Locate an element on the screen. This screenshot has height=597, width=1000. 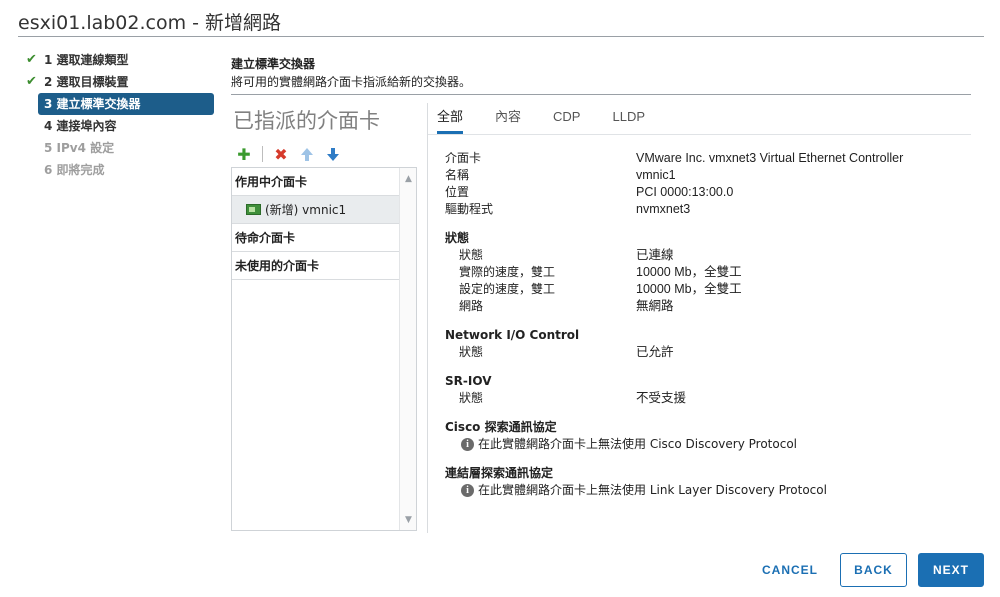
adapter-toolbar: ✚ ✖ is located at coordinates (288, 154).